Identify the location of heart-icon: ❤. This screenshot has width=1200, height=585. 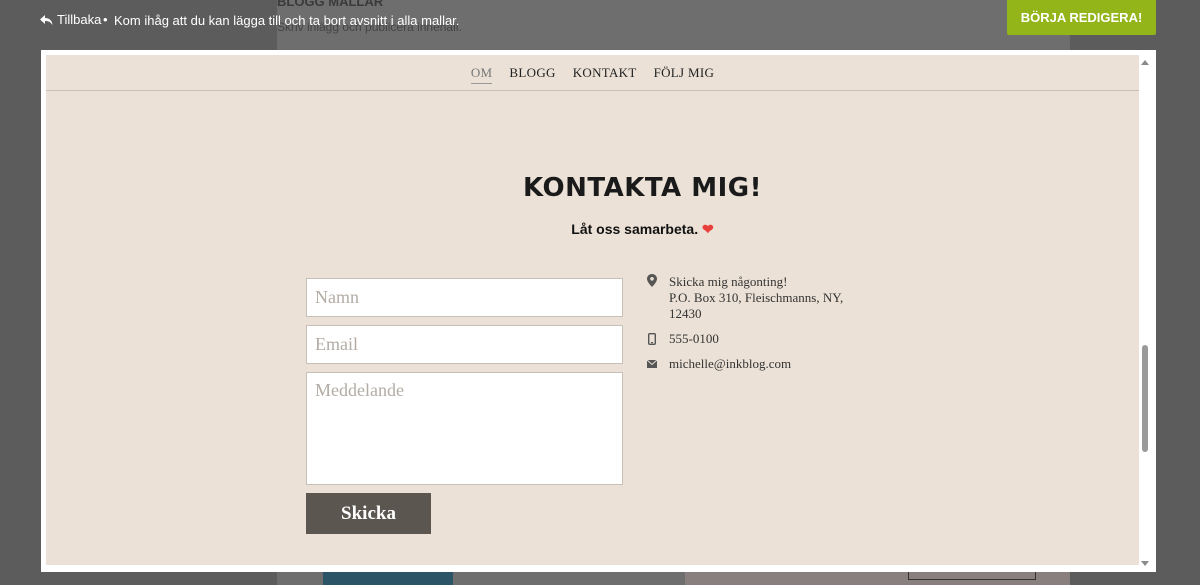
(708, 229).